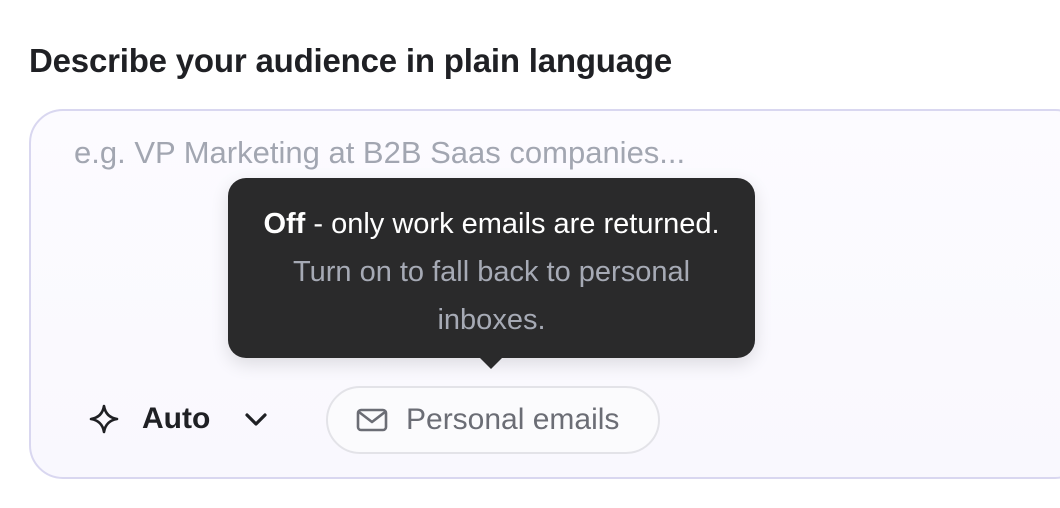 Image resolution: width=1060 pixels, height=508 pixels. Describe the element at coordinates (176, 418) in the screenshot. I see `mode-select-label: Auto` at that location.